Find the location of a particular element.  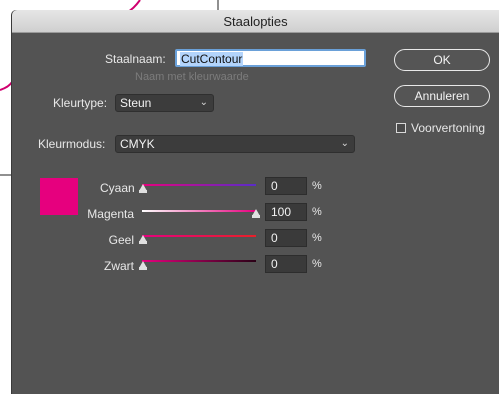

preview-label: Voorvertoning is located at coordinates (448, 128).